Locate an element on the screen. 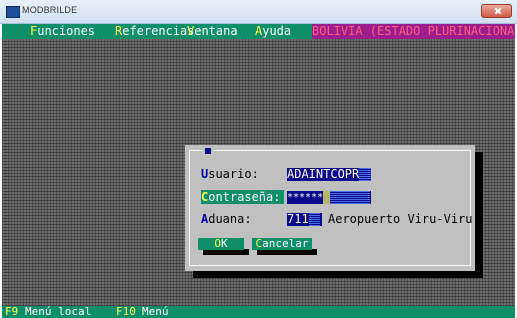 This screenshot has width=517, height=318. country-banner: BOLIVIA (ESTADO PLURINACIONAL DE) is located at coordinates (413, 31).